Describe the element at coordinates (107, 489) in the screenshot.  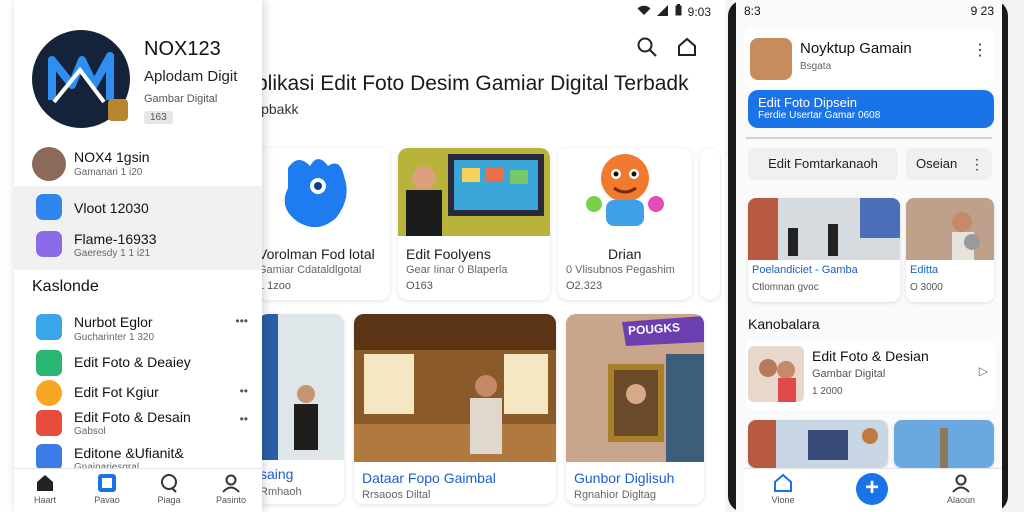
I see `nav-gallery: Pavao` at that location.